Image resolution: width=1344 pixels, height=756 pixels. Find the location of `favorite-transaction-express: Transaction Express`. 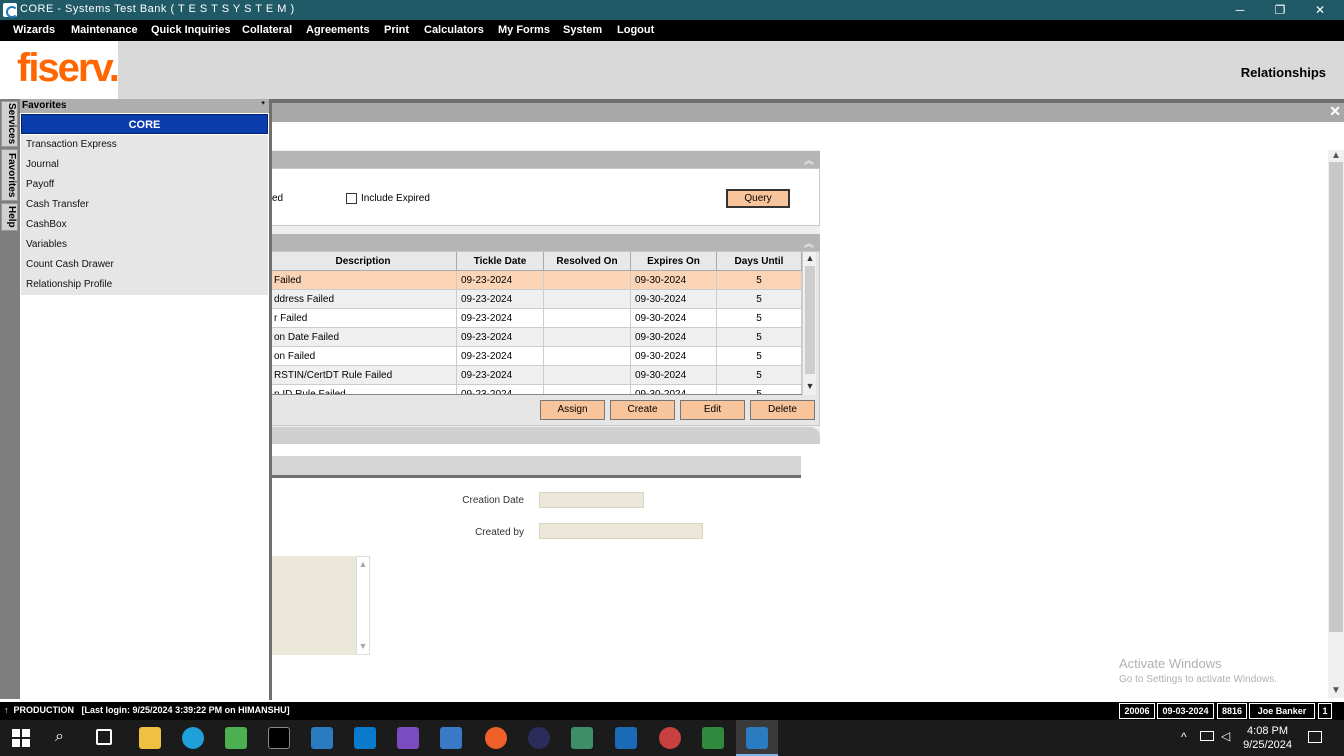

favorite-transaction-express: Transaction Express is located at coordinates (71, 144).